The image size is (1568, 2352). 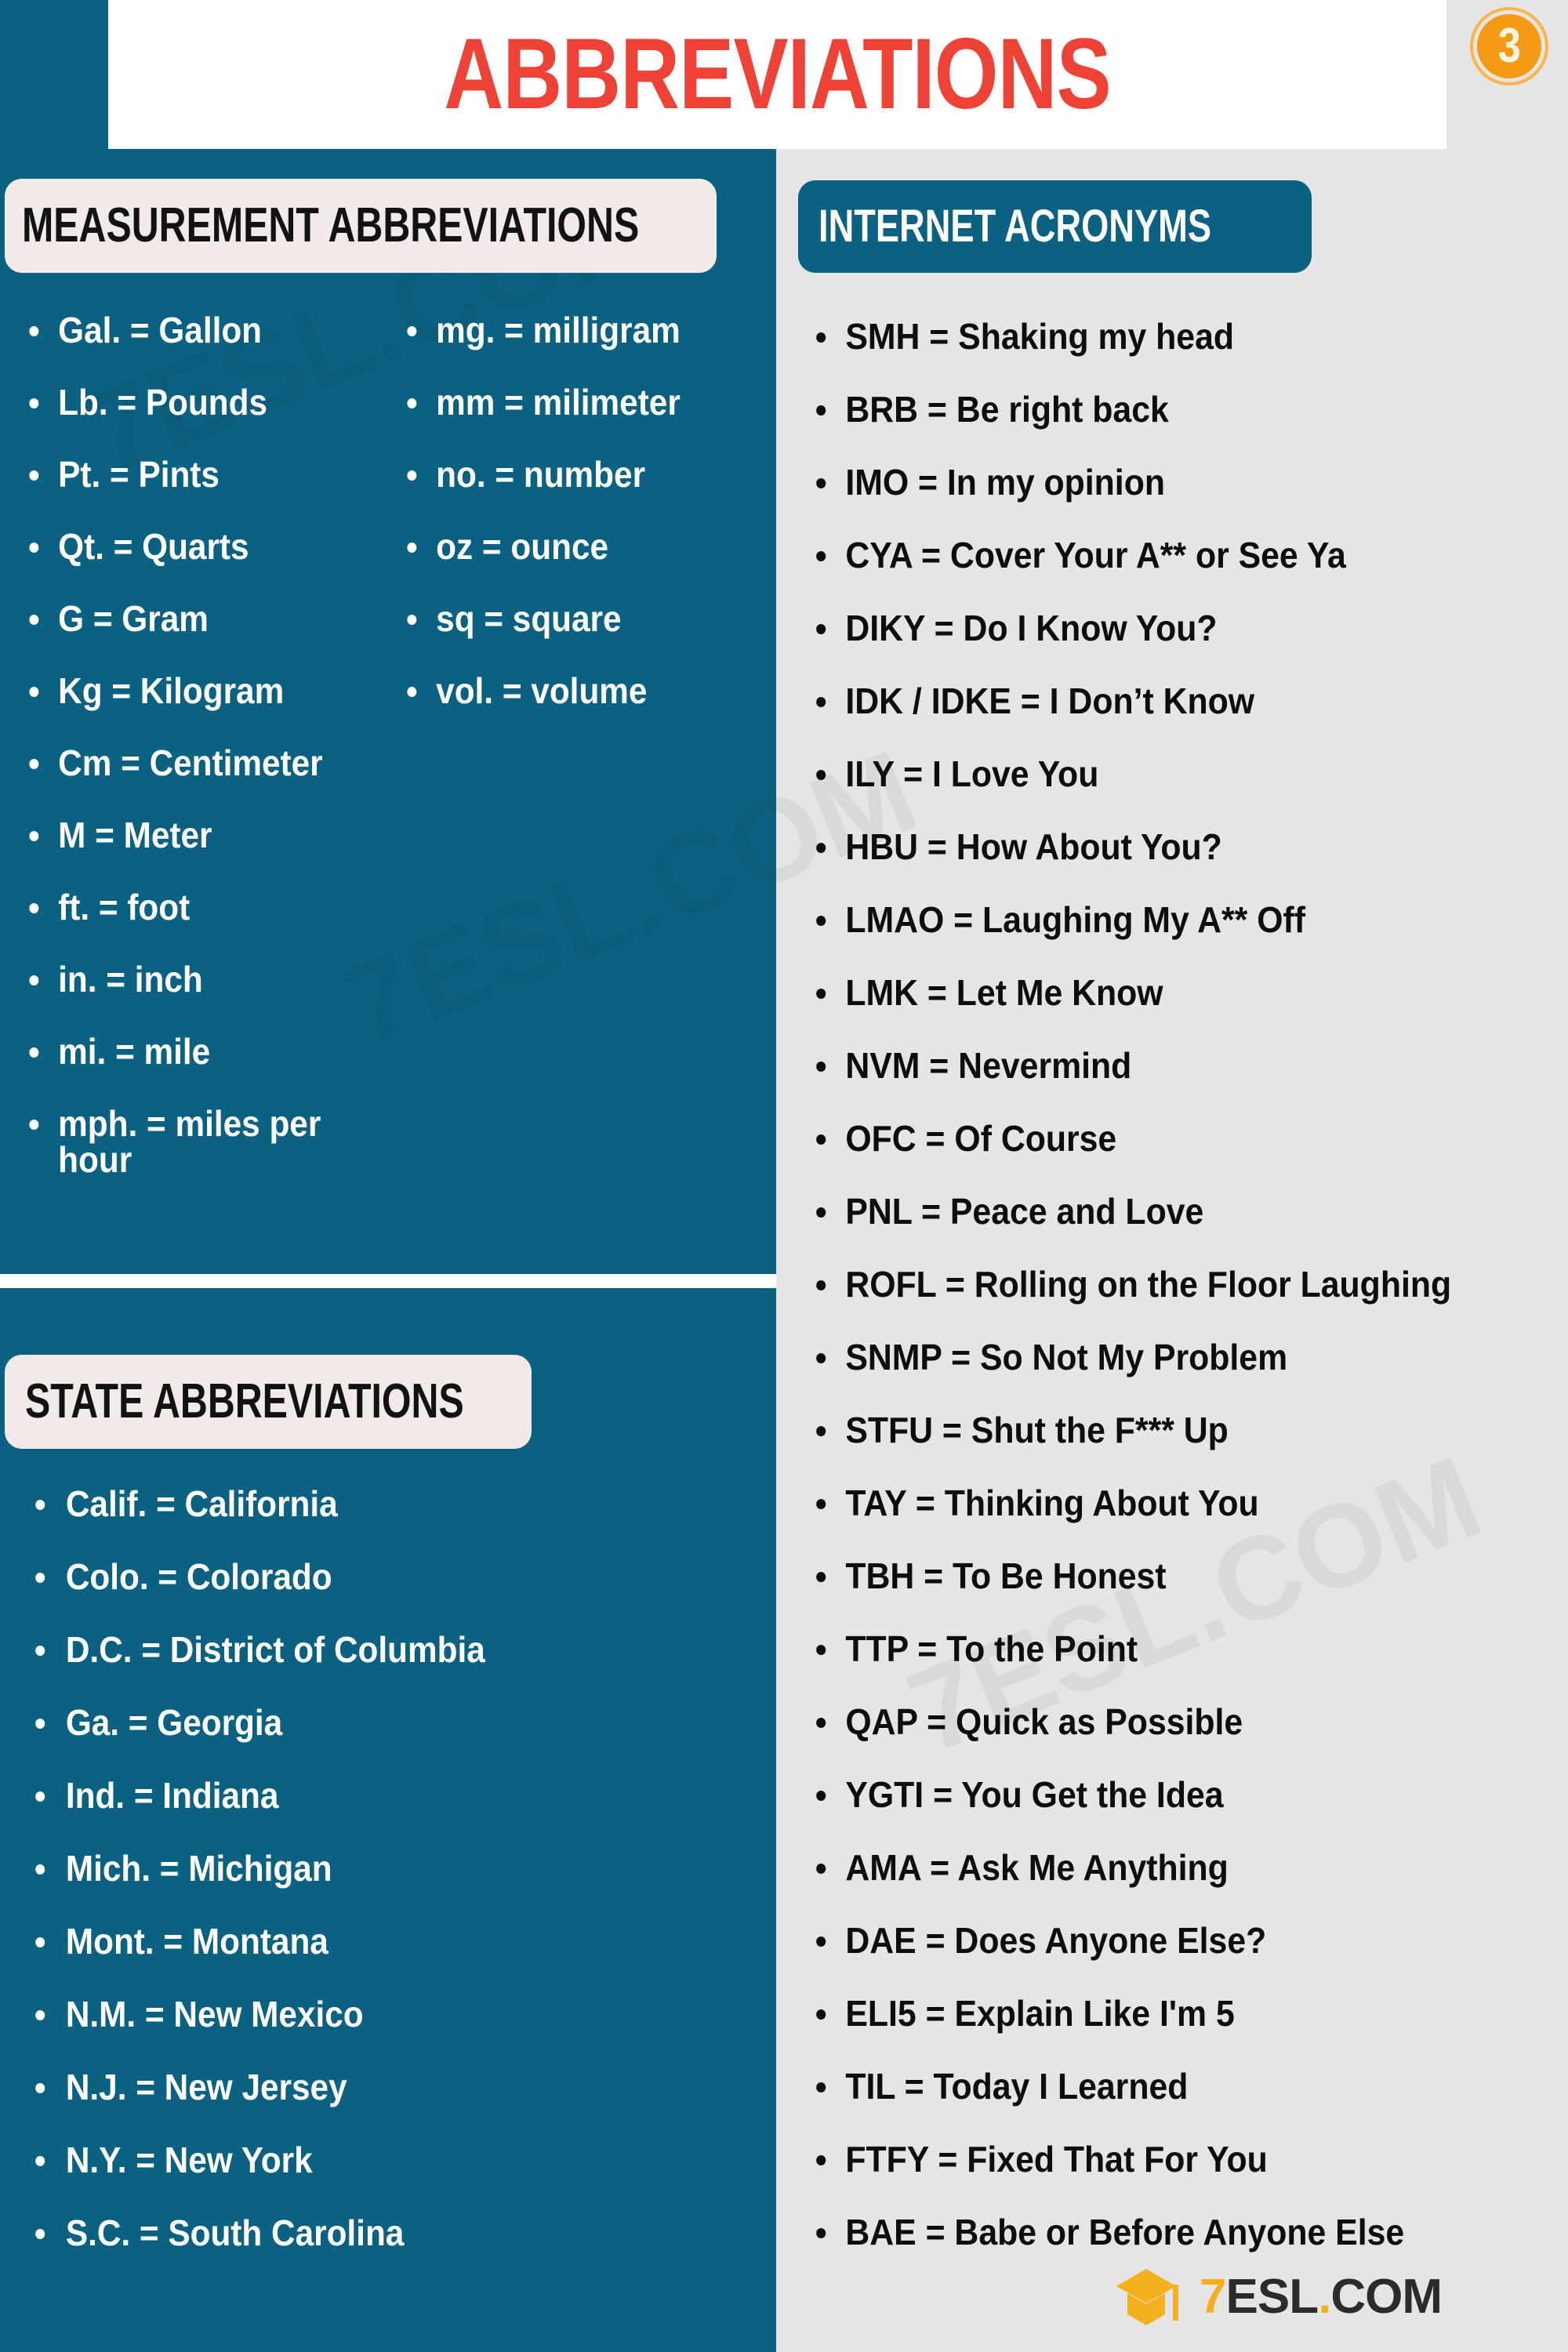 What do you see at coordinates (1159, 1357) in the screenshot?
I see `internet-acronym-item: SNMP = So Not My Problem` at bounding box center [1159, 1357].